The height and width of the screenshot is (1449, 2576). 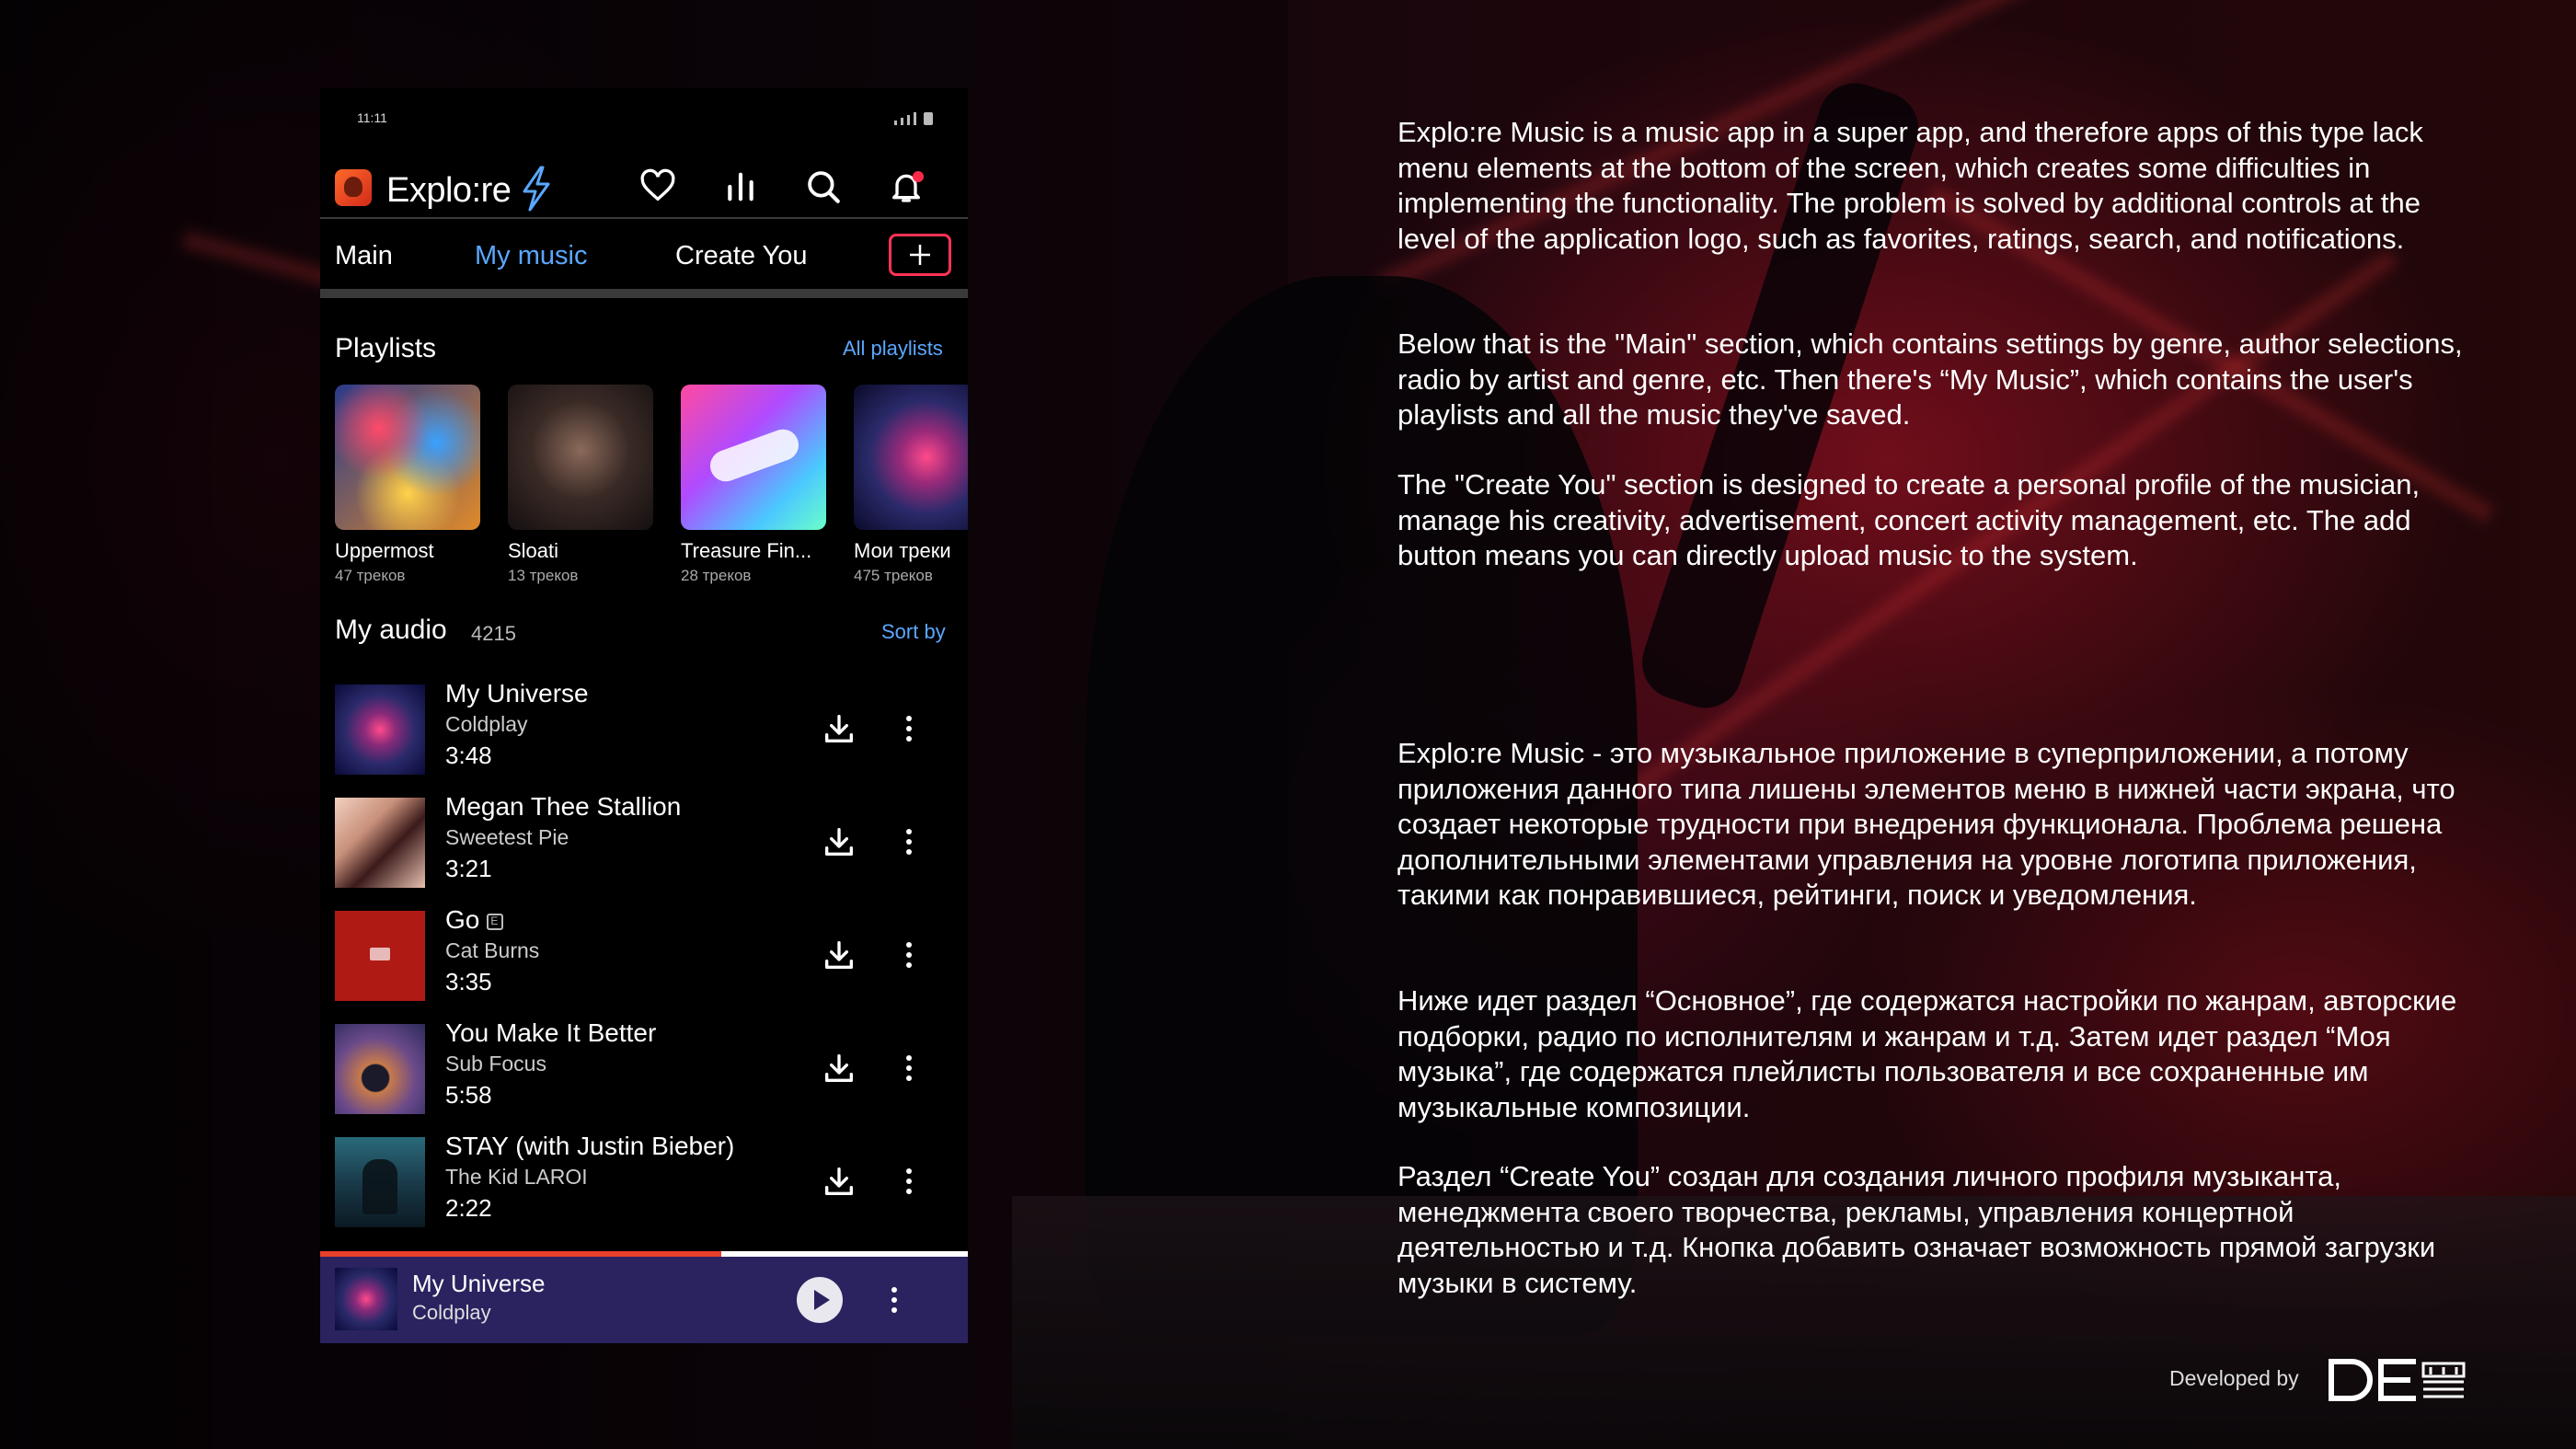 What do you see at coordinates (644, 255) in the screenshot?
I see `tab-bar: Main My music Create You` at bounding box center [644, 255].